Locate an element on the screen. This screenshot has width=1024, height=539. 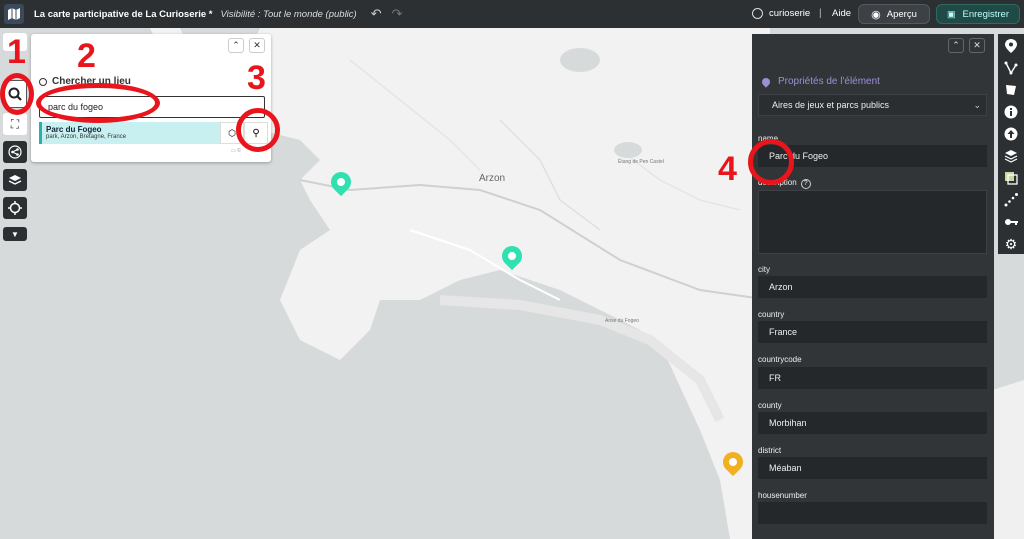
info-button is located at coordinates (1011, 112).